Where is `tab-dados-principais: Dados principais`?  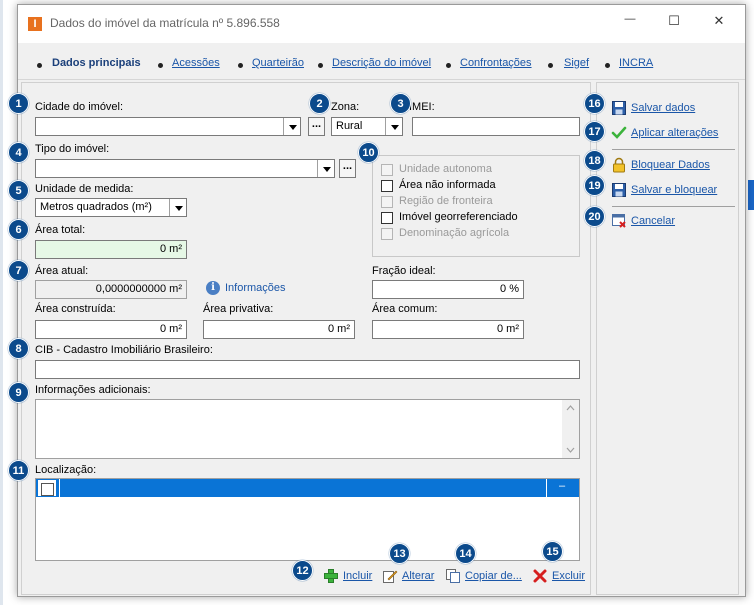
tab-dados-principais: Dados principais is located at coordinates (96, 63).